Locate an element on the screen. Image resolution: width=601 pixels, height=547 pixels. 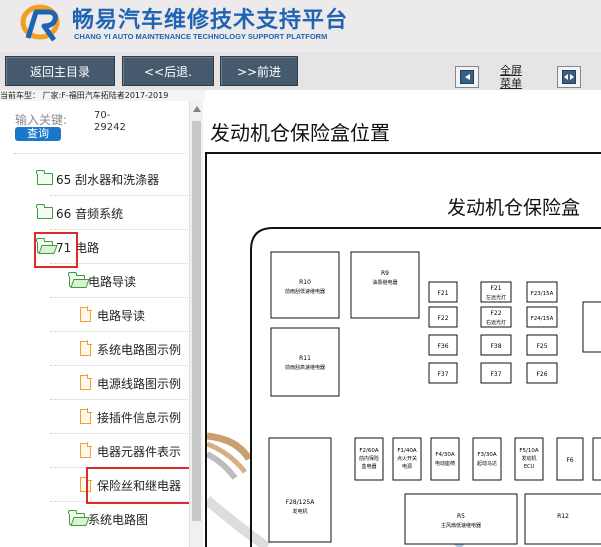
relay-r5-label: R5 is located at coordinates (461, 516).